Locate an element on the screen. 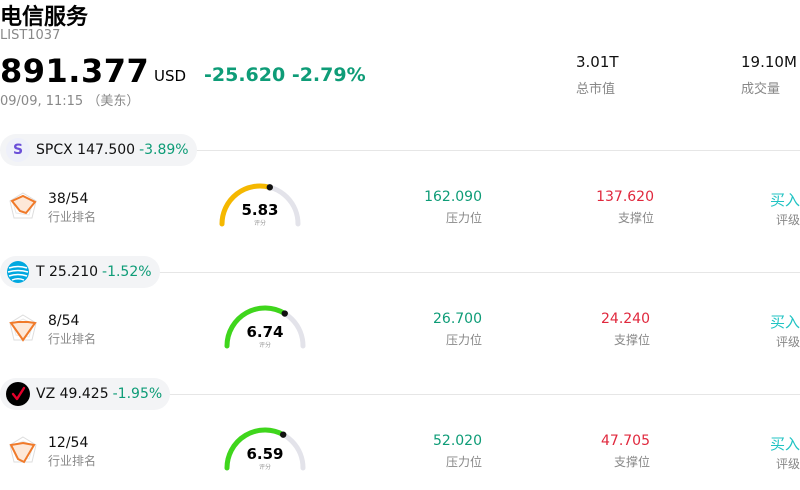 The width and height of the screenshot is (800, 490). score-value: 5.83 is located at coordinates (260, 210).